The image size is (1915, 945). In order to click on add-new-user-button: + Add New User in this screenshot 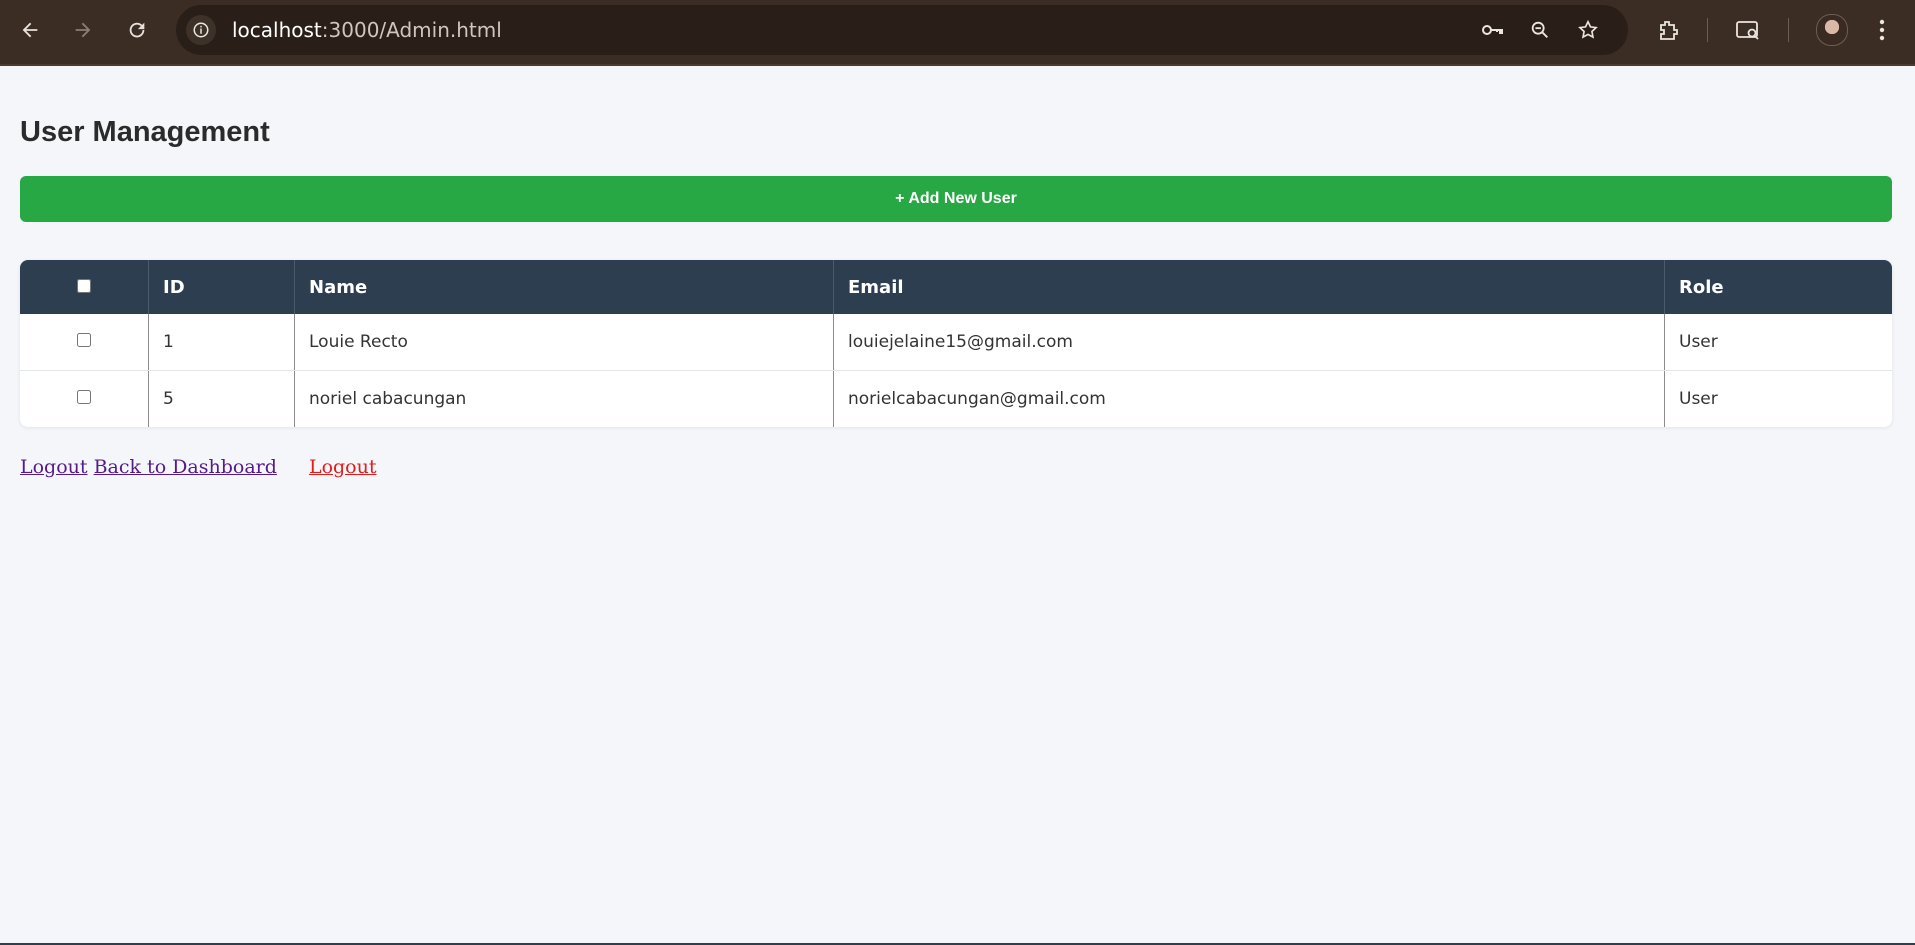, I will do `click(956, 199)`.